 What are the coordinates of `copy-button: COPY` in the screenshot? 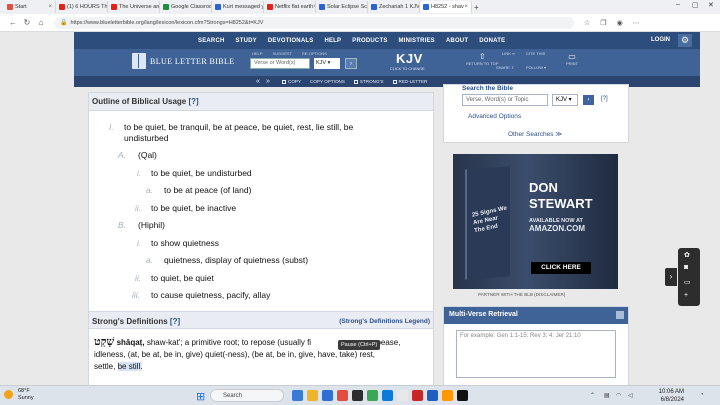 It's located at (291, 81).